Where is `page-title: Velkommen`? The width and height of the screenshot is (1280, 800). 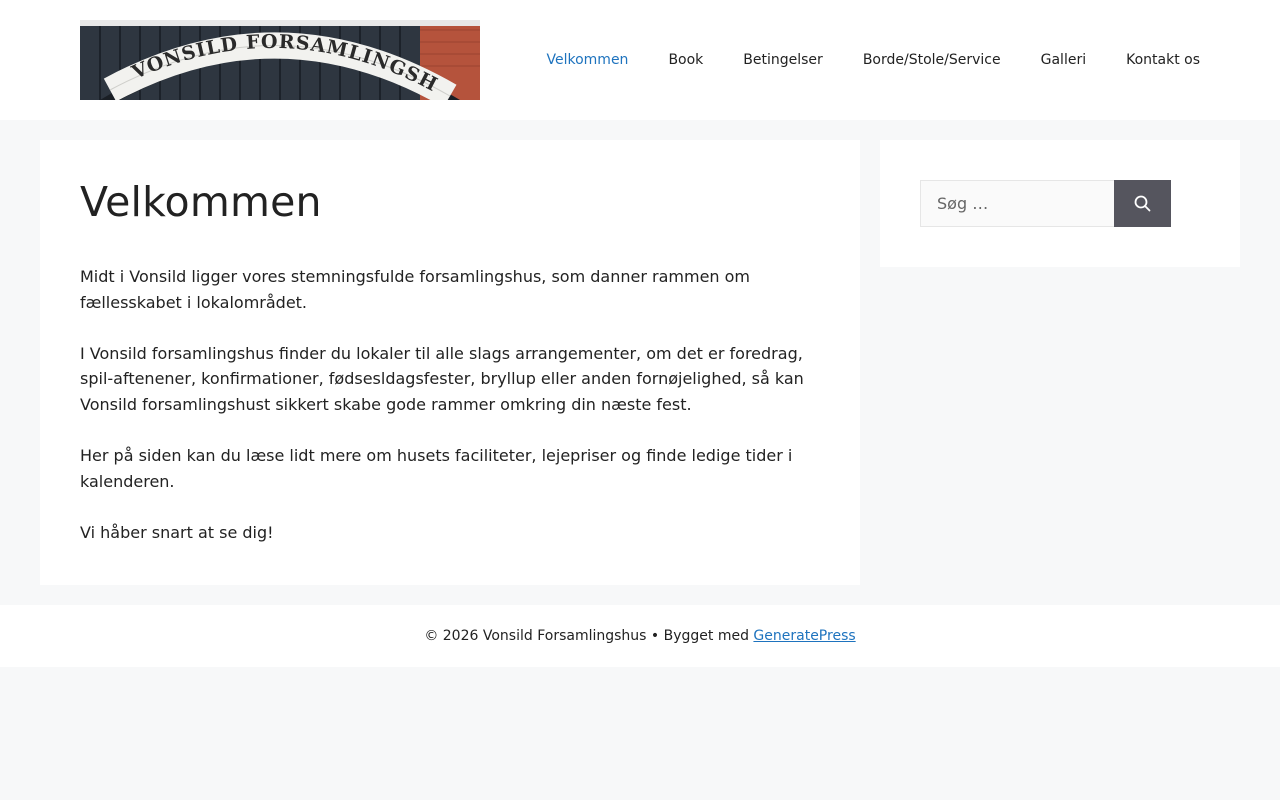
page-title: Velkommen is located at coordinates (201, 202).